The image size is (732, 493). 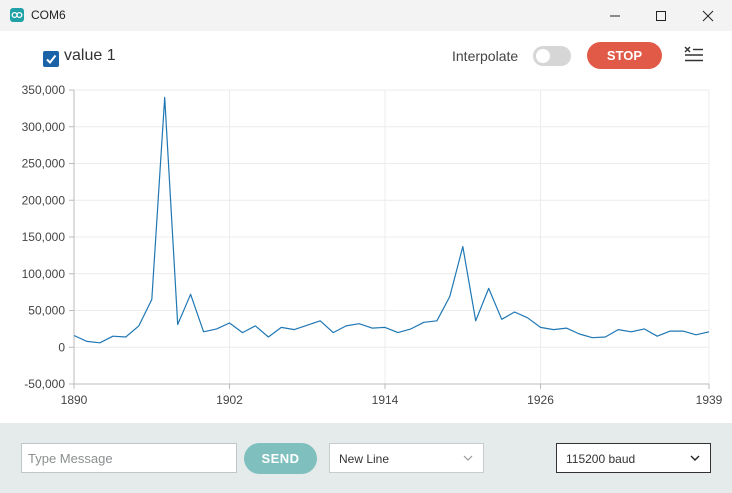 What do you see at coordinates (44, 127) in the screenshot?
I see `y-tick-label: 300,000` at bounding box center [44, 127].